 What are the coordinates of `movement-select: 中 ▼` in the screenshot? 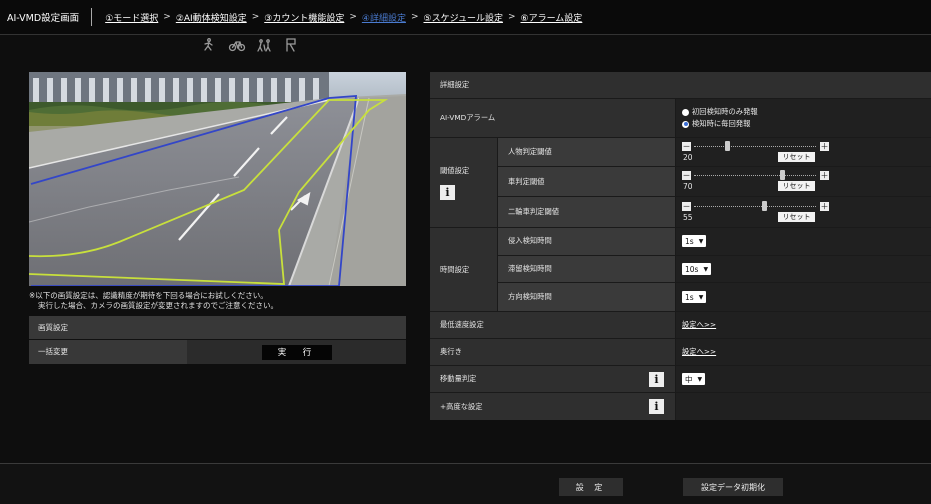 It's located at (694, 379).